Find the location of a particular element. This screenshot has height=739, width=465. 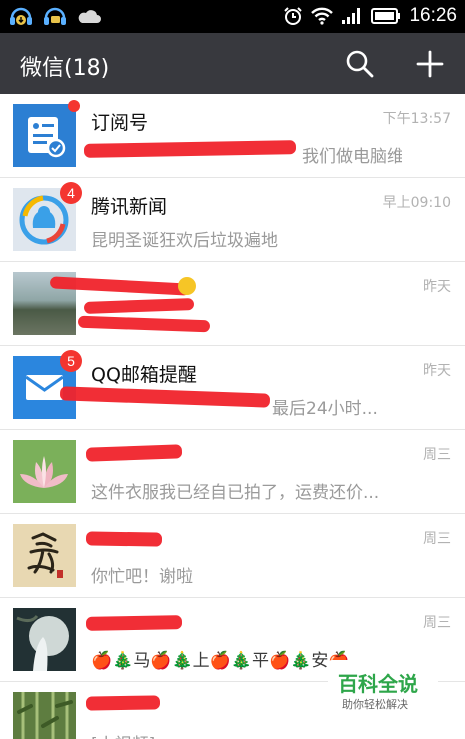

subscription-icon is located at coordinates (47, 137).